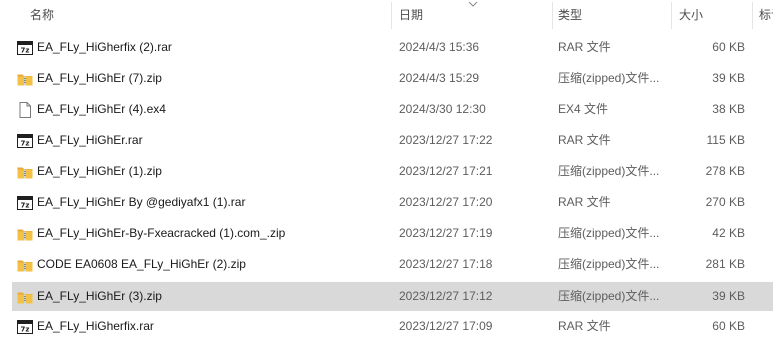  Describe the element at coordinates (446, 233) in the screenshot. I see `file-date: 2023/12/27 17:19` at that location.